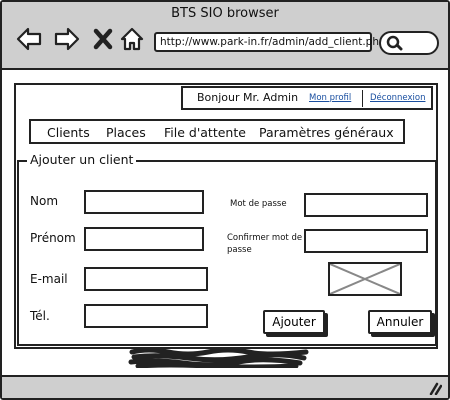 Image resolution: width=450 pixels, height=400 pixels. I want to click on menu-item-places: Places, so click(126, 132).